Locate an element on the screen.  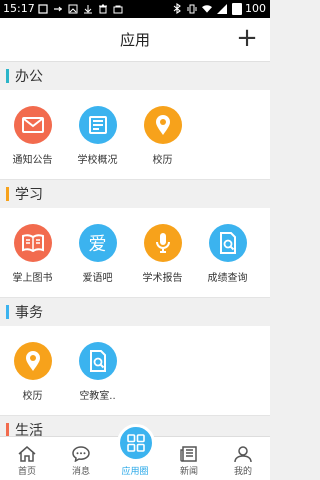
section-title: 办公 is located at coordinates (29, 77).